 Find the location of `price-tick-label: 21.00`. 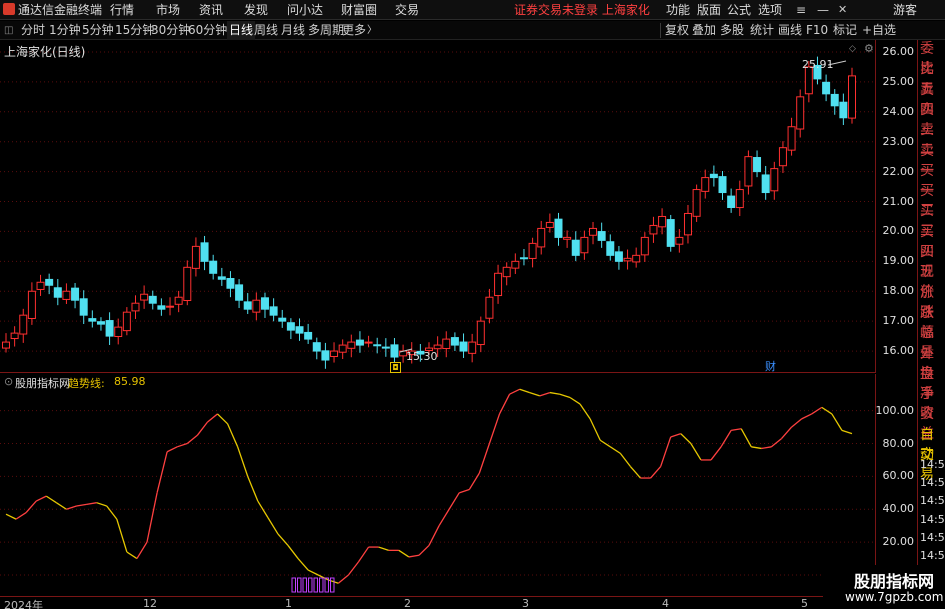

price-tick-label: 21.00 is located at coordinates (898, 201).